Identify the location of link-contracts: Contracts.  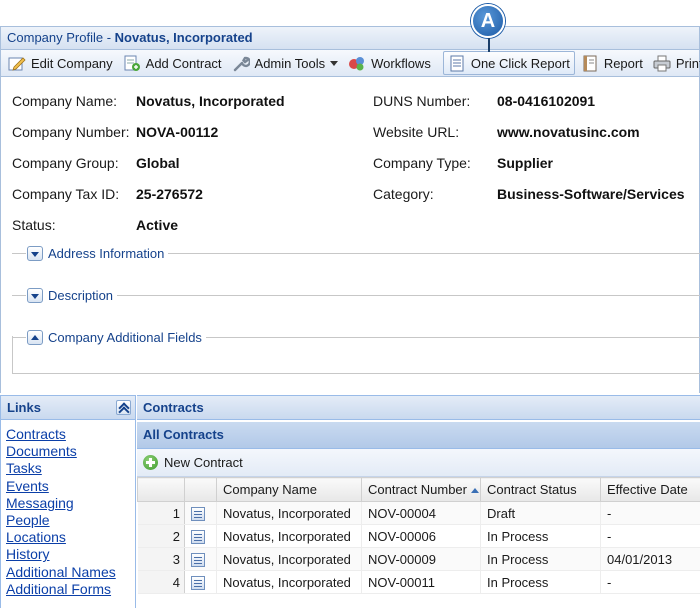
(70, 434).